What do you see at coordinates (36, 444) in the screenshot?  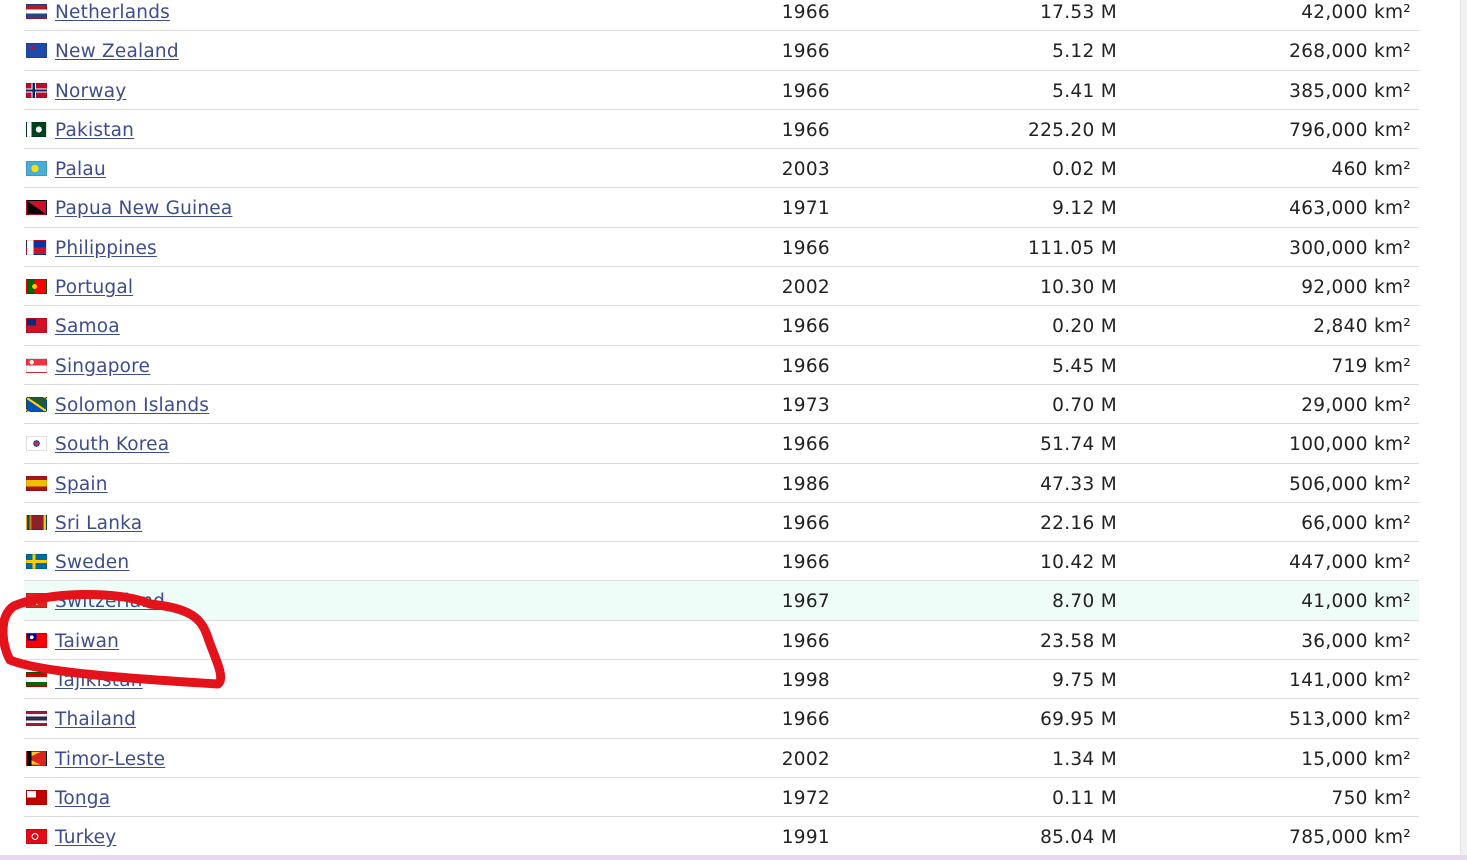 I see `south-korea-flag-icon` at bounding box center [36, 444].